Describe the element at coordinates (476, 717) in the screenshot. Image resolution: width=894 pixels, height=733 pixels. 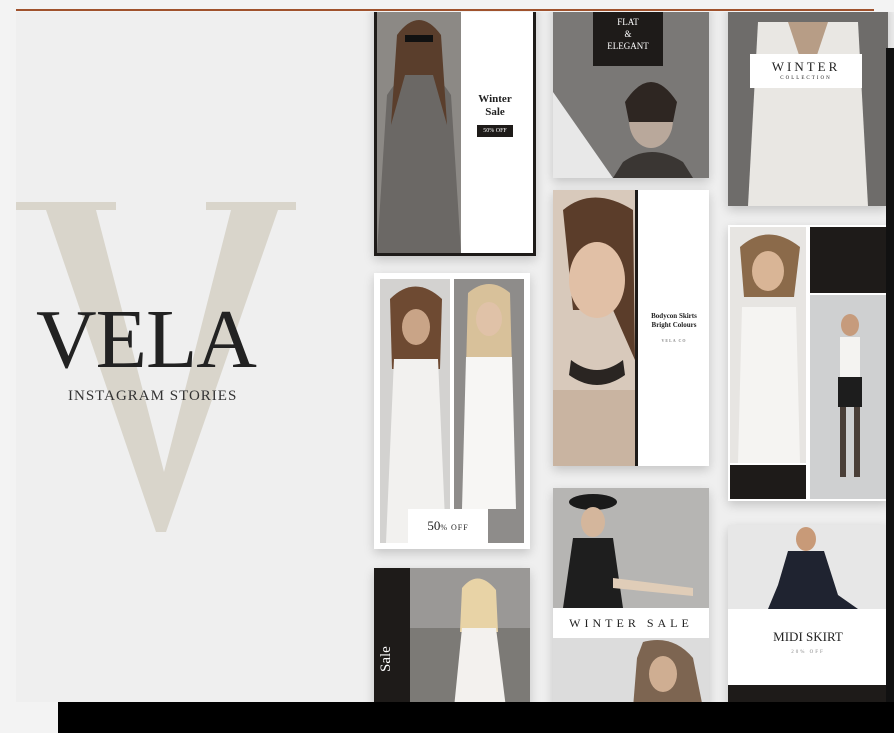
I see `bottom-bar` at that location.